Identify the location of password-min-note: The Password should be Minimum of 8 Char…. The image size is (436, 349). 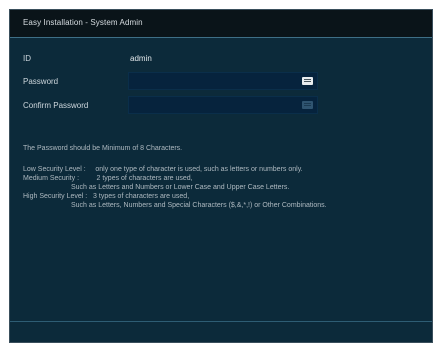
(103, 148).